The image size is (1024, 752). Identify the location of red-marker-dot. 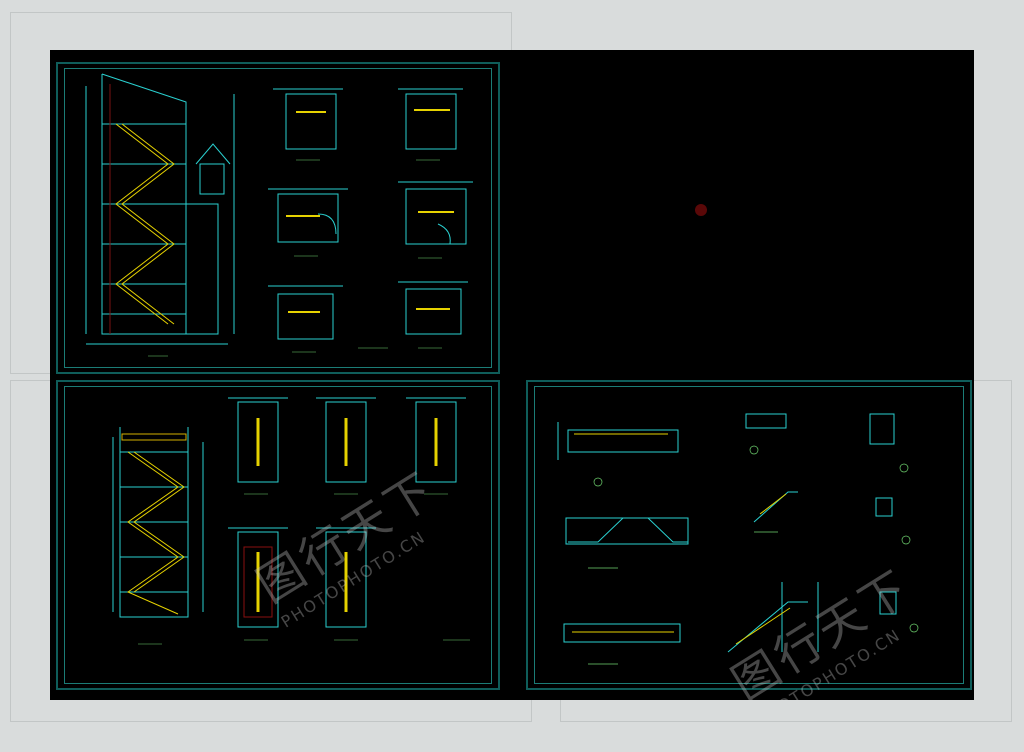
(701, 210).